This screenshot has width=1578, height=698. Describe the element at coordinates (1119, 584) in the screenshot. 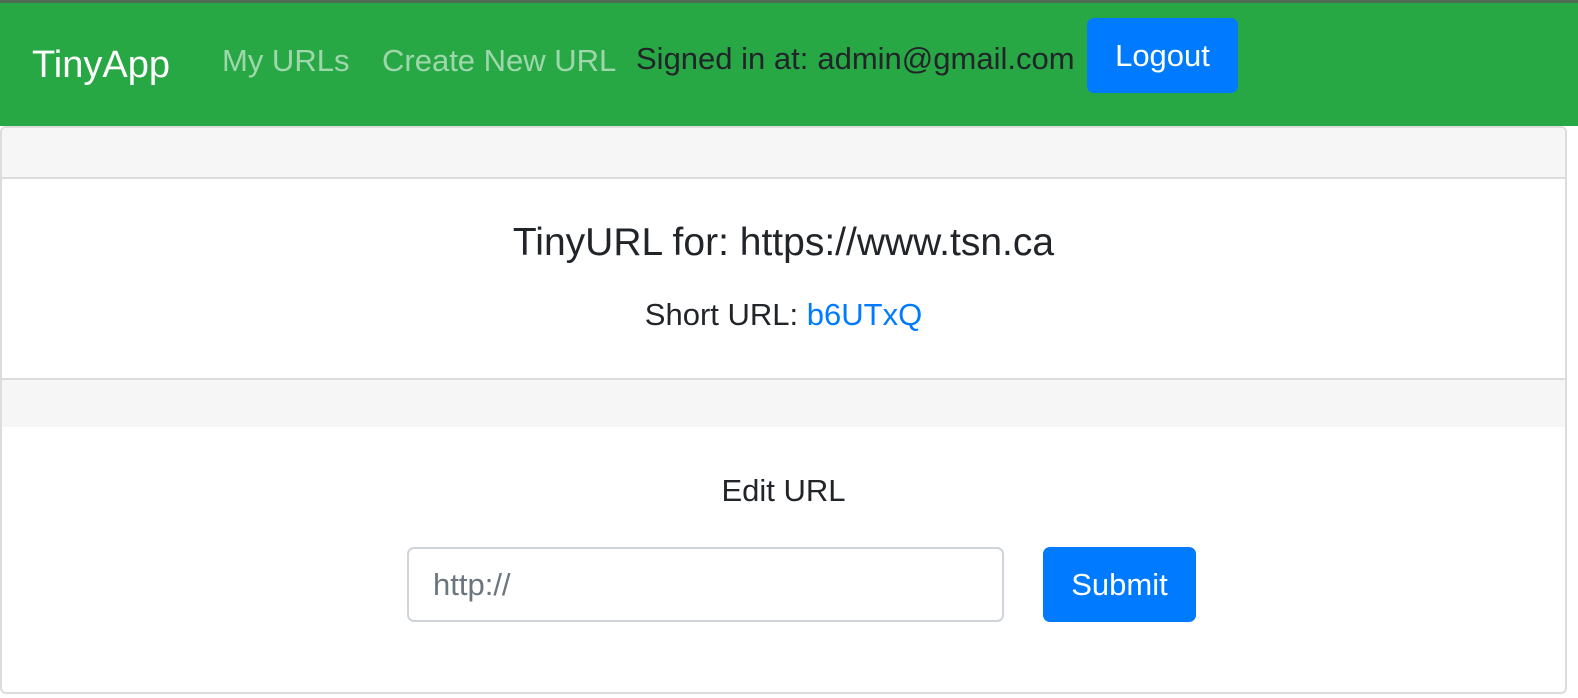

I see `submit-button: Submit` at that location.